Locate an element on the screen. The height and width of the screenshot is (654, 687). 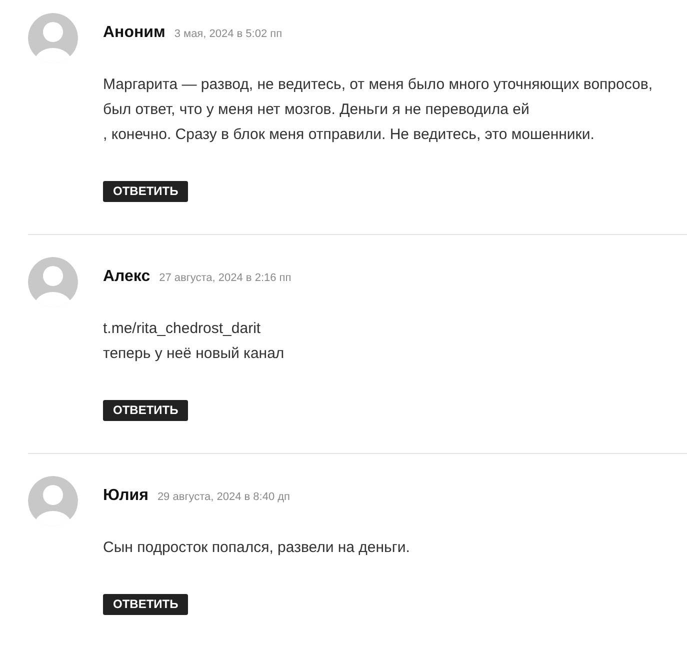
comment-text: Сын подросток попался, развели на деньги. is located at coordinates (256, 548).